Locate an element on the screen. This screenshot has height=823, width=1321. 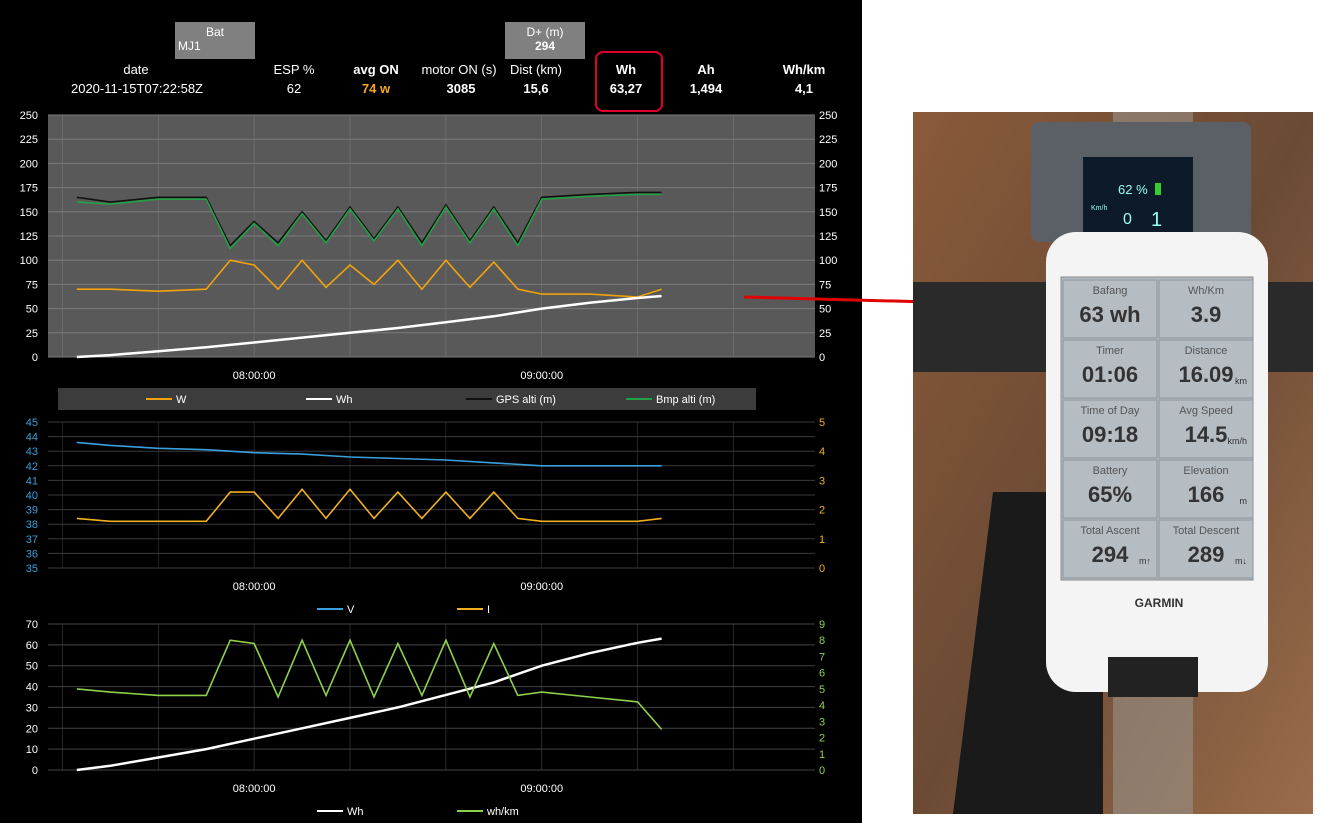
col-dist-label: Dist (km) is located at coordinates (536, 69).